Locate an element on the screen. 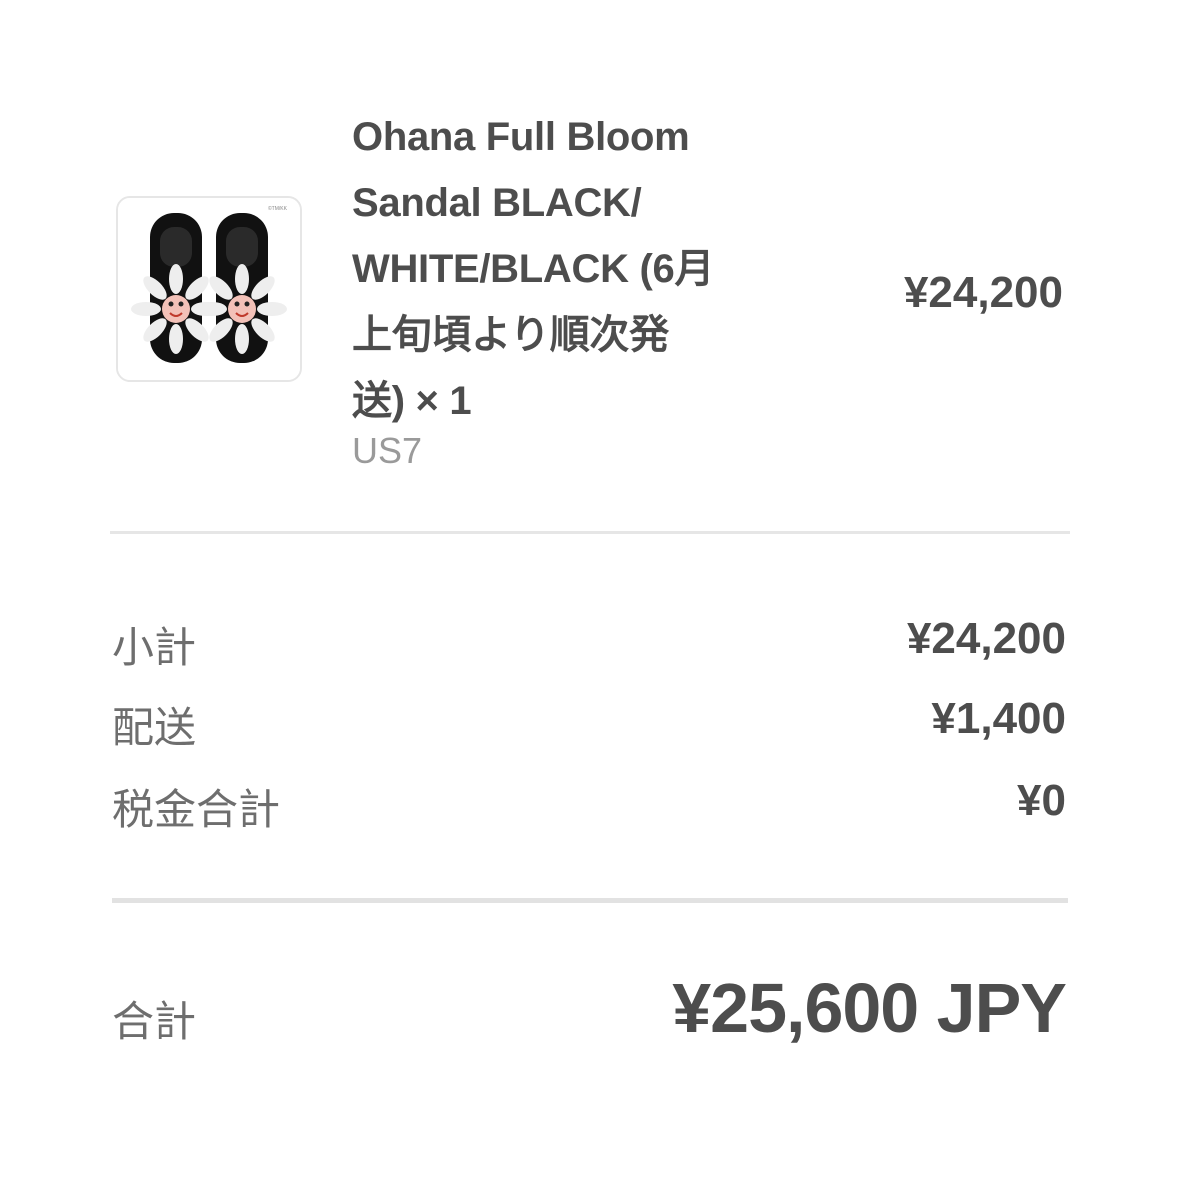  shipping-label: 配送 is located at coordinates (154, 727).